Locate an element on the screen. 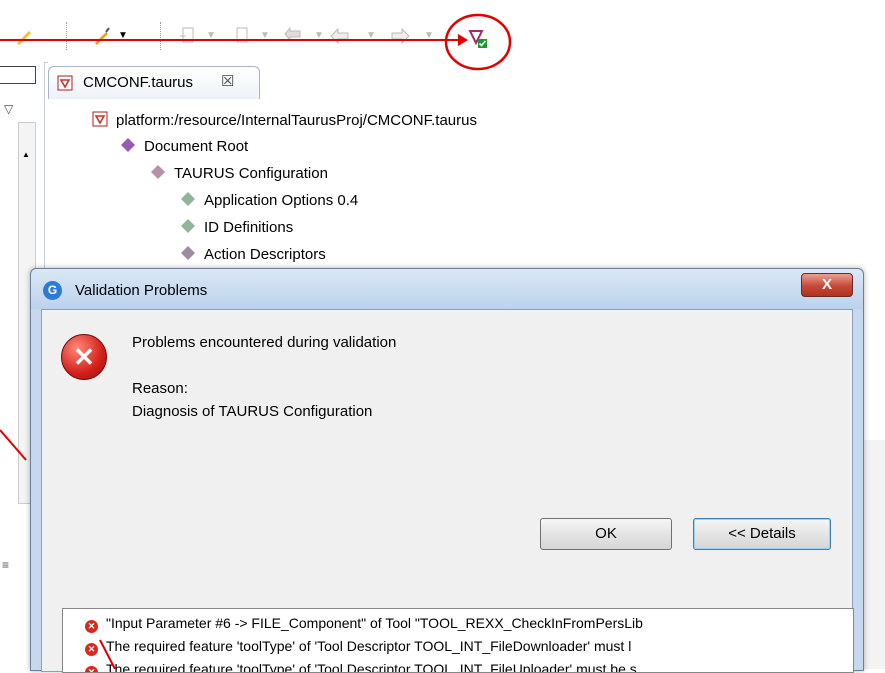 The image size is (885, 673). validate-icon is located at coordinates (478, 39).